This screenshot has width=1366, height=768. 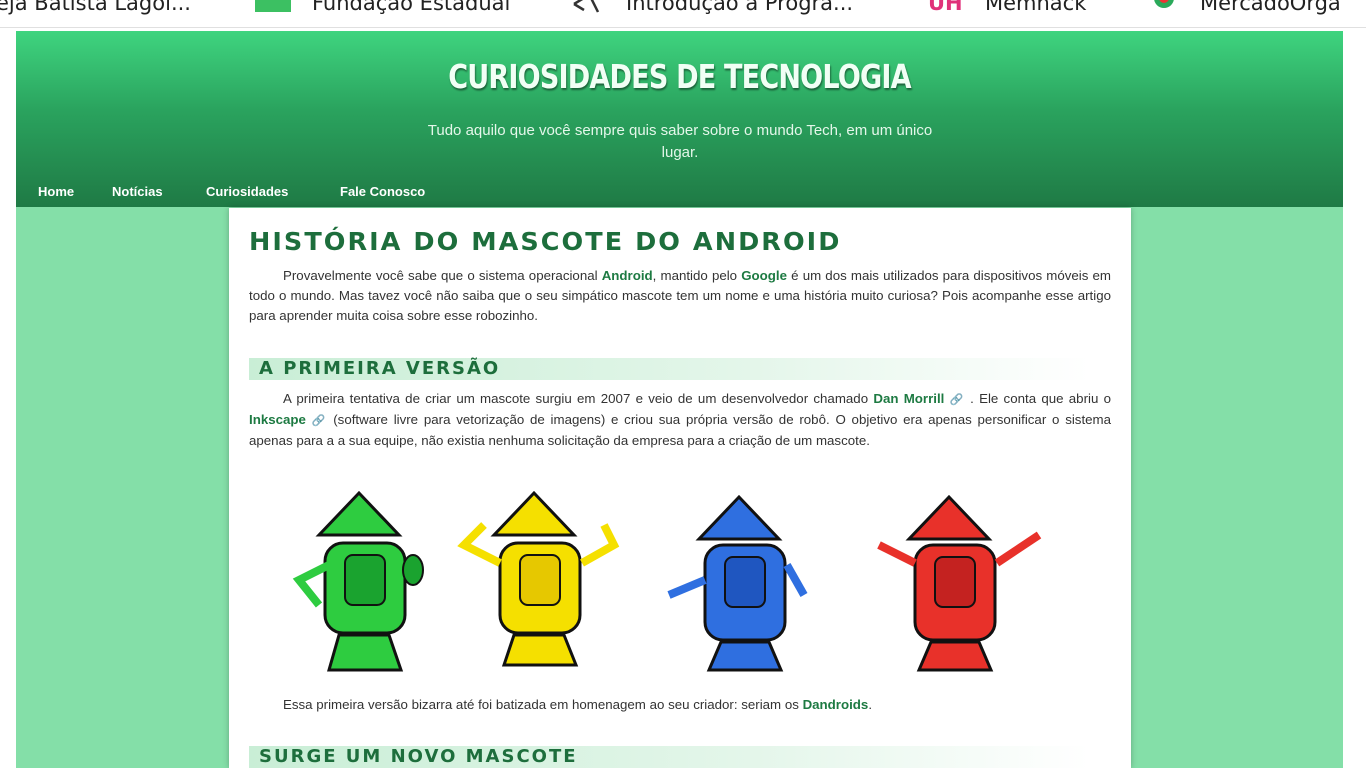 I want to click on site-title: CURIOSIDADES DE TECNOLOGIA, so click(x=679, y=76).